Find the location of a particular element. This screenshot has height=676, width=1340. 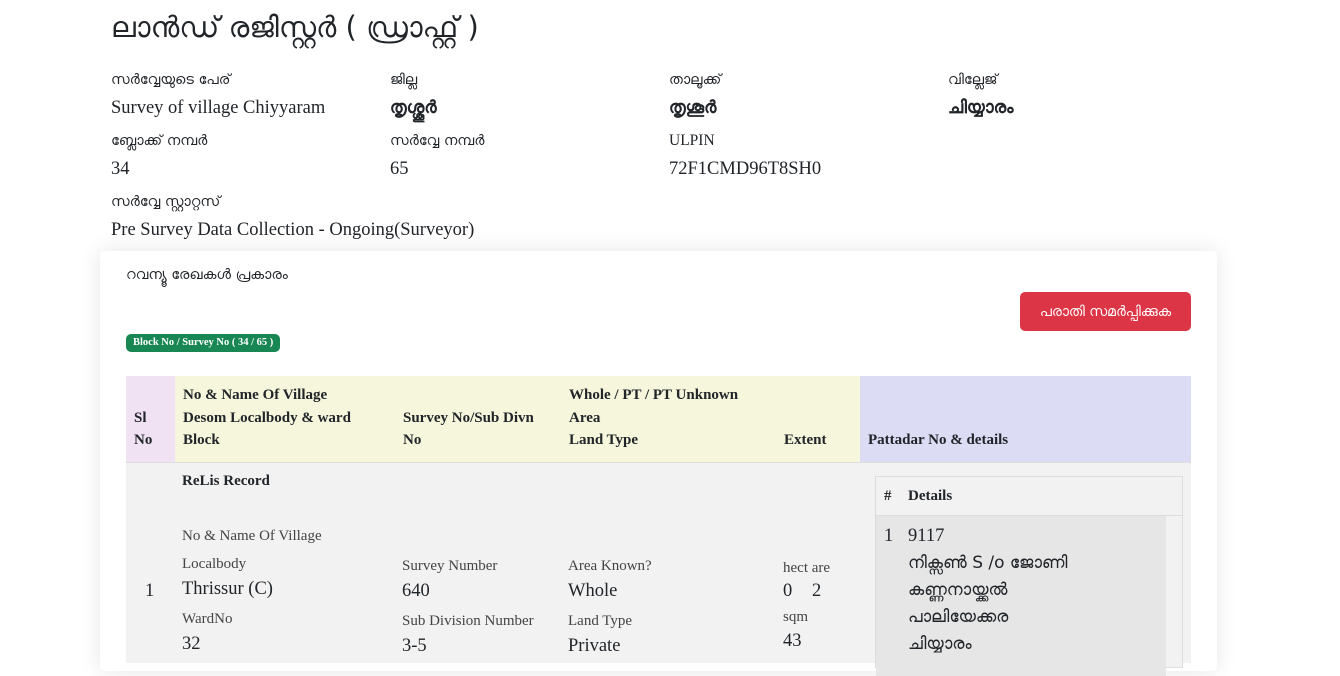

area-known-value: Whole is located at coordinates (593, 590).